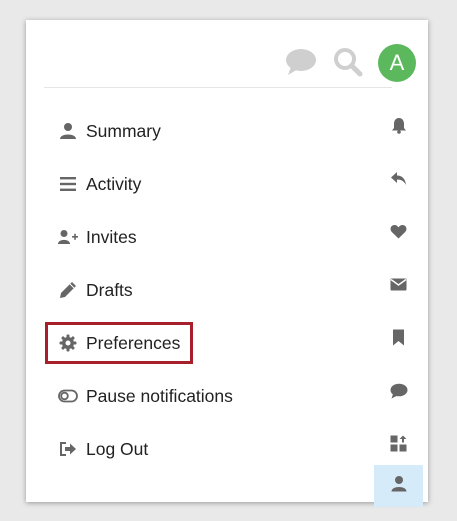  I want to click on rail-messages-tab, so click(398, 287).